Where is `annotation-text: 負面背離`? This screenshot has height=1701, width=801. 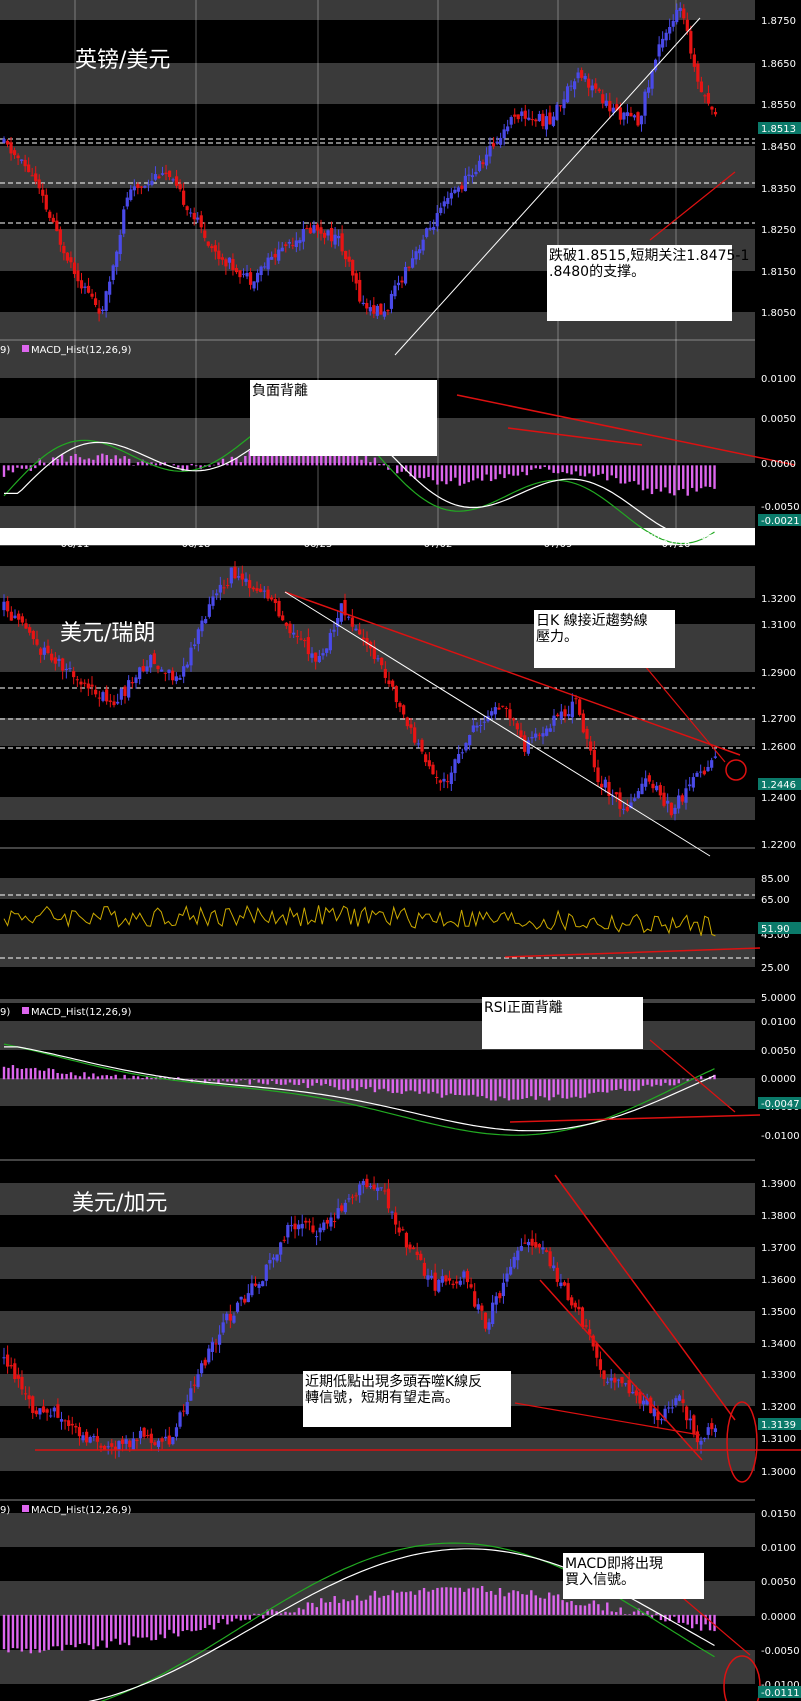 annotation-text: 負面背離 is located at coordinates (280, 390).